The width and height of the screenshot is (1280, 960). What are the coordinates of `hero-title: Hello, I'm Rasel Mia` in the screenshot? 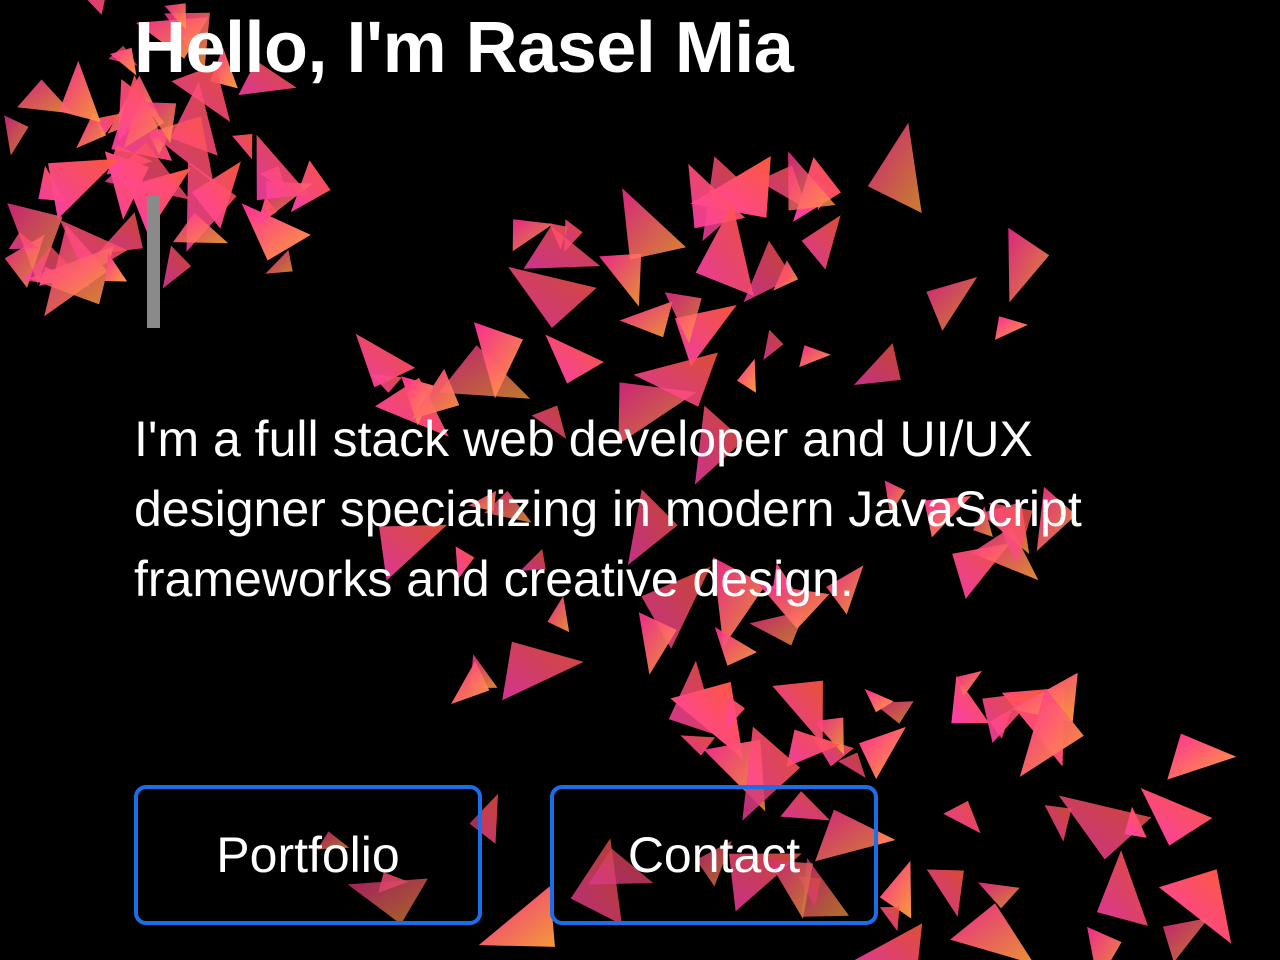 It's located at (464, 48).